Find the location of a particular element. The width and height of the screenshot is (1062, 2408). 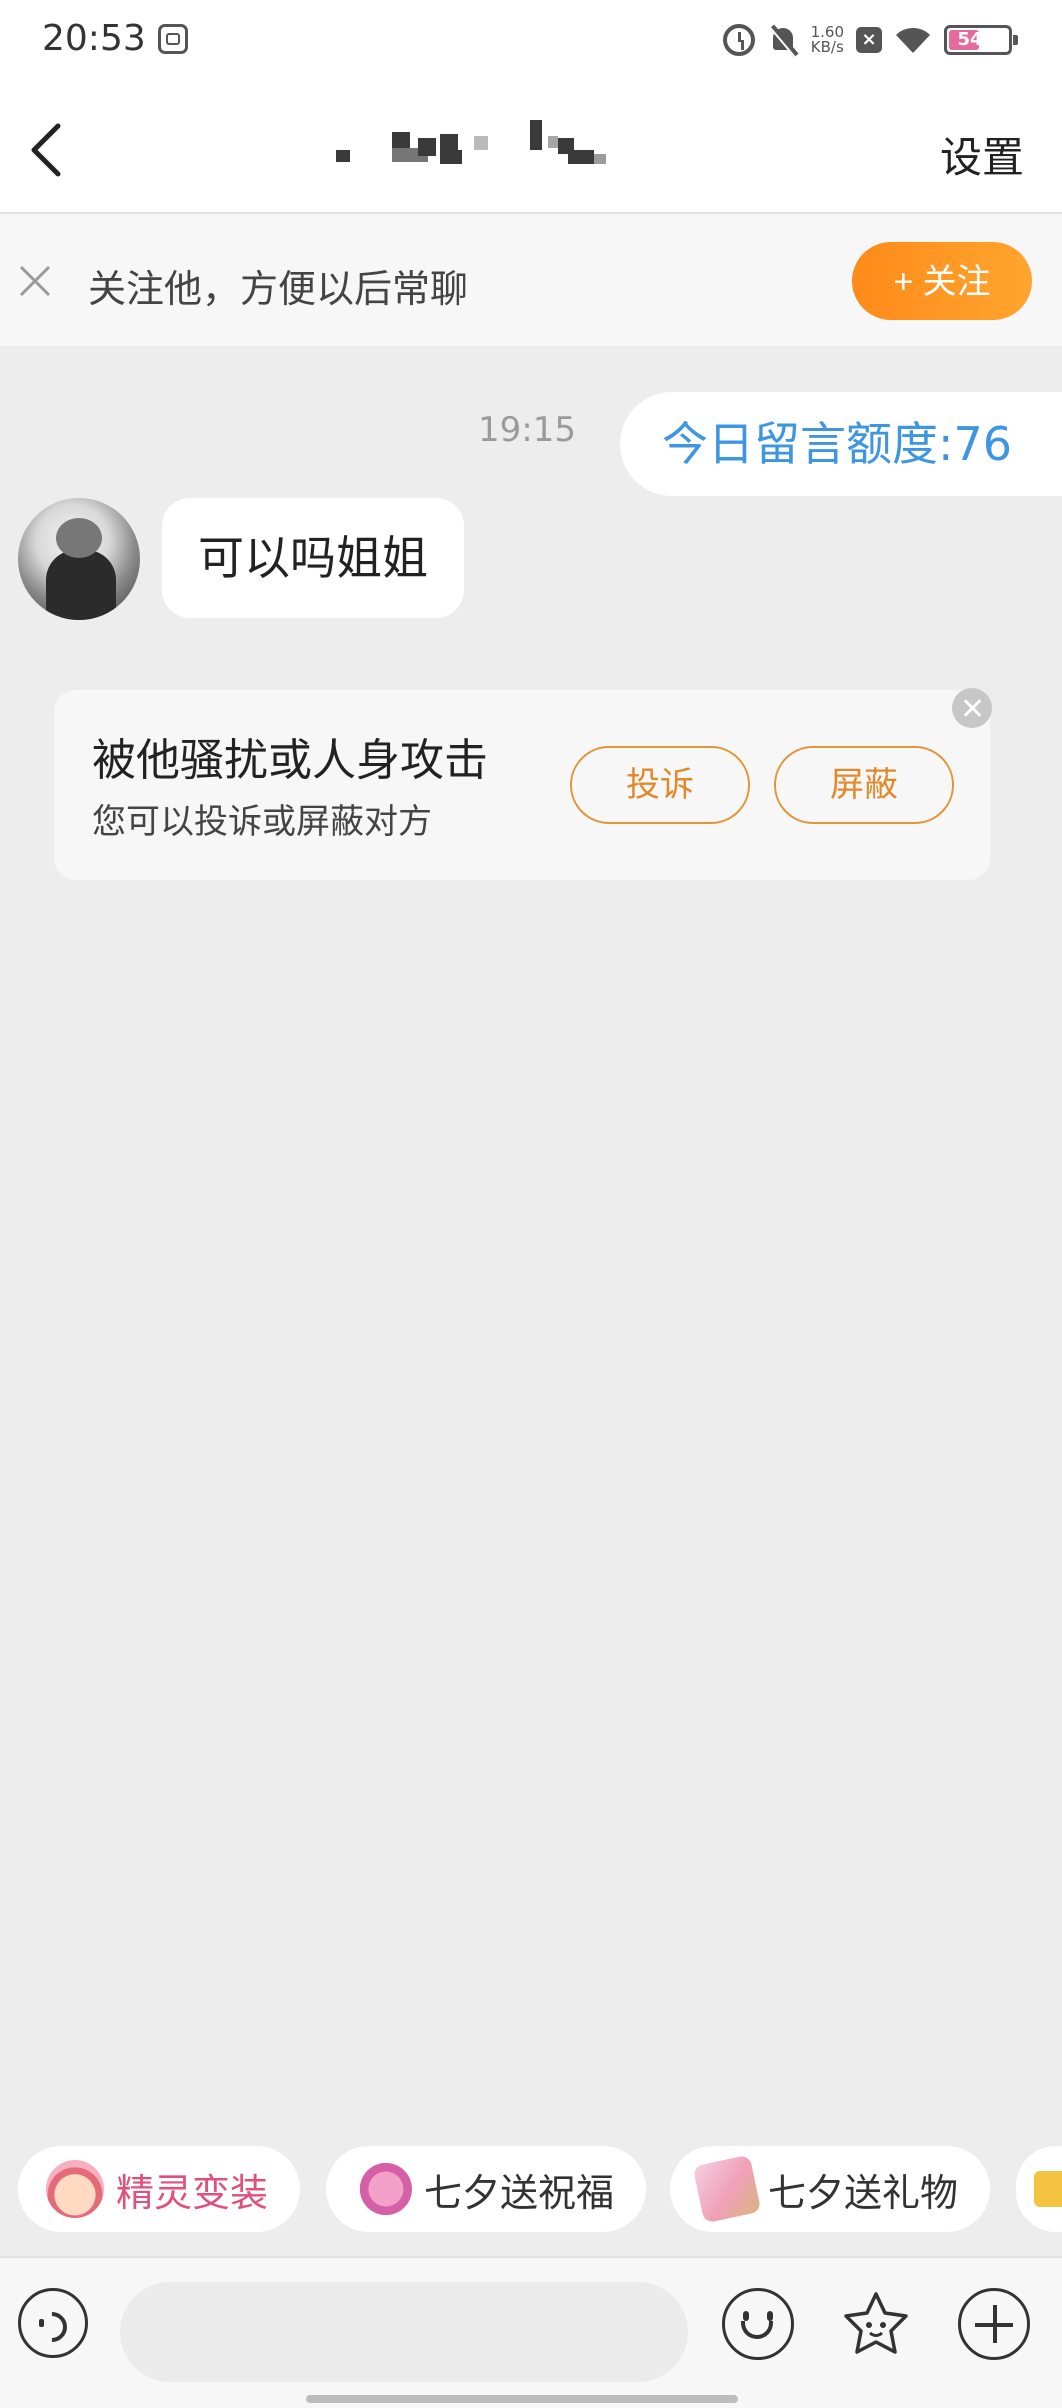

back-arrow-icon is located at coordinates (49, 150).